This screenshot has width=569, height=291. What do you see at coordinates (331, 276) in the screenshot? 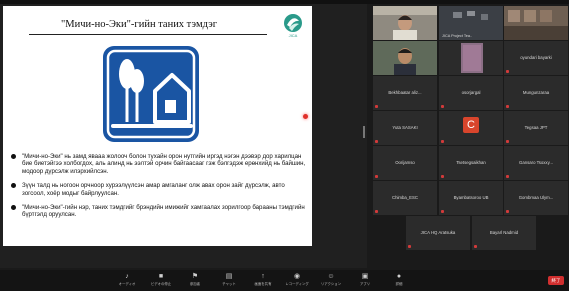
I see `reaction-icon: ☺` at bounding box center [331, 276].